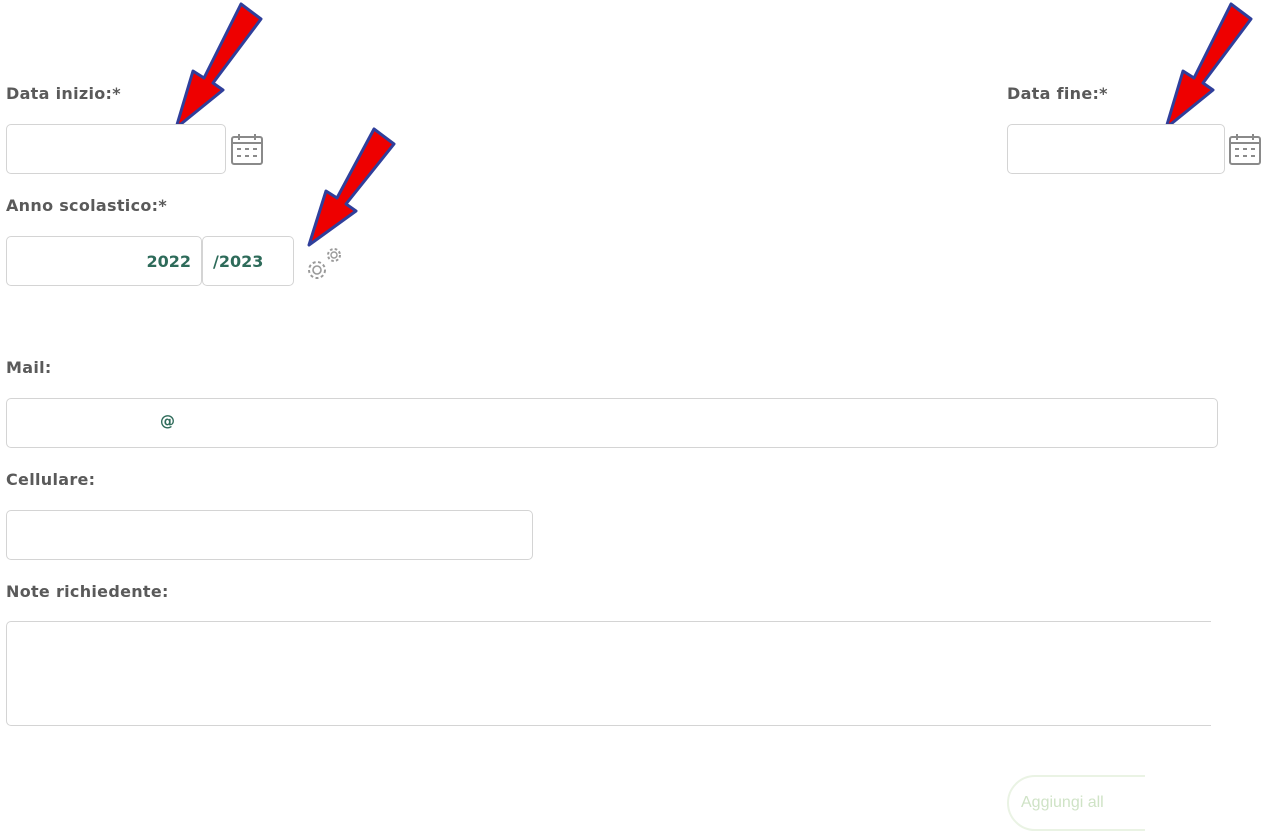 The height and width of the screenshot is (832, 1267). Describe the element at coordinates (87, 205) in the screenshot. I see `school-year-label: Anno scolastico:*` at that location.